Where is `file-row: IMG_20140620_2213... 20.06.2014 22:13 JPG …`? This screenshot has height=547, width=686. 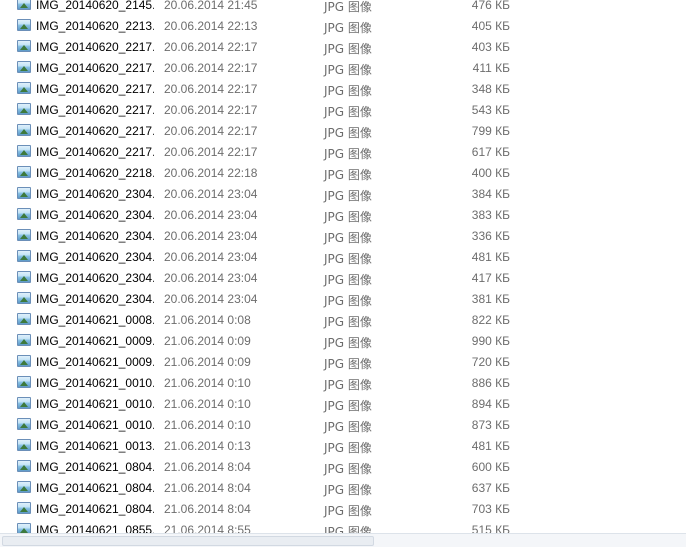
file-row: IMG_20140620_2213... 20.06.2014 22:13 JPG … is located at coordinates (343, 26).